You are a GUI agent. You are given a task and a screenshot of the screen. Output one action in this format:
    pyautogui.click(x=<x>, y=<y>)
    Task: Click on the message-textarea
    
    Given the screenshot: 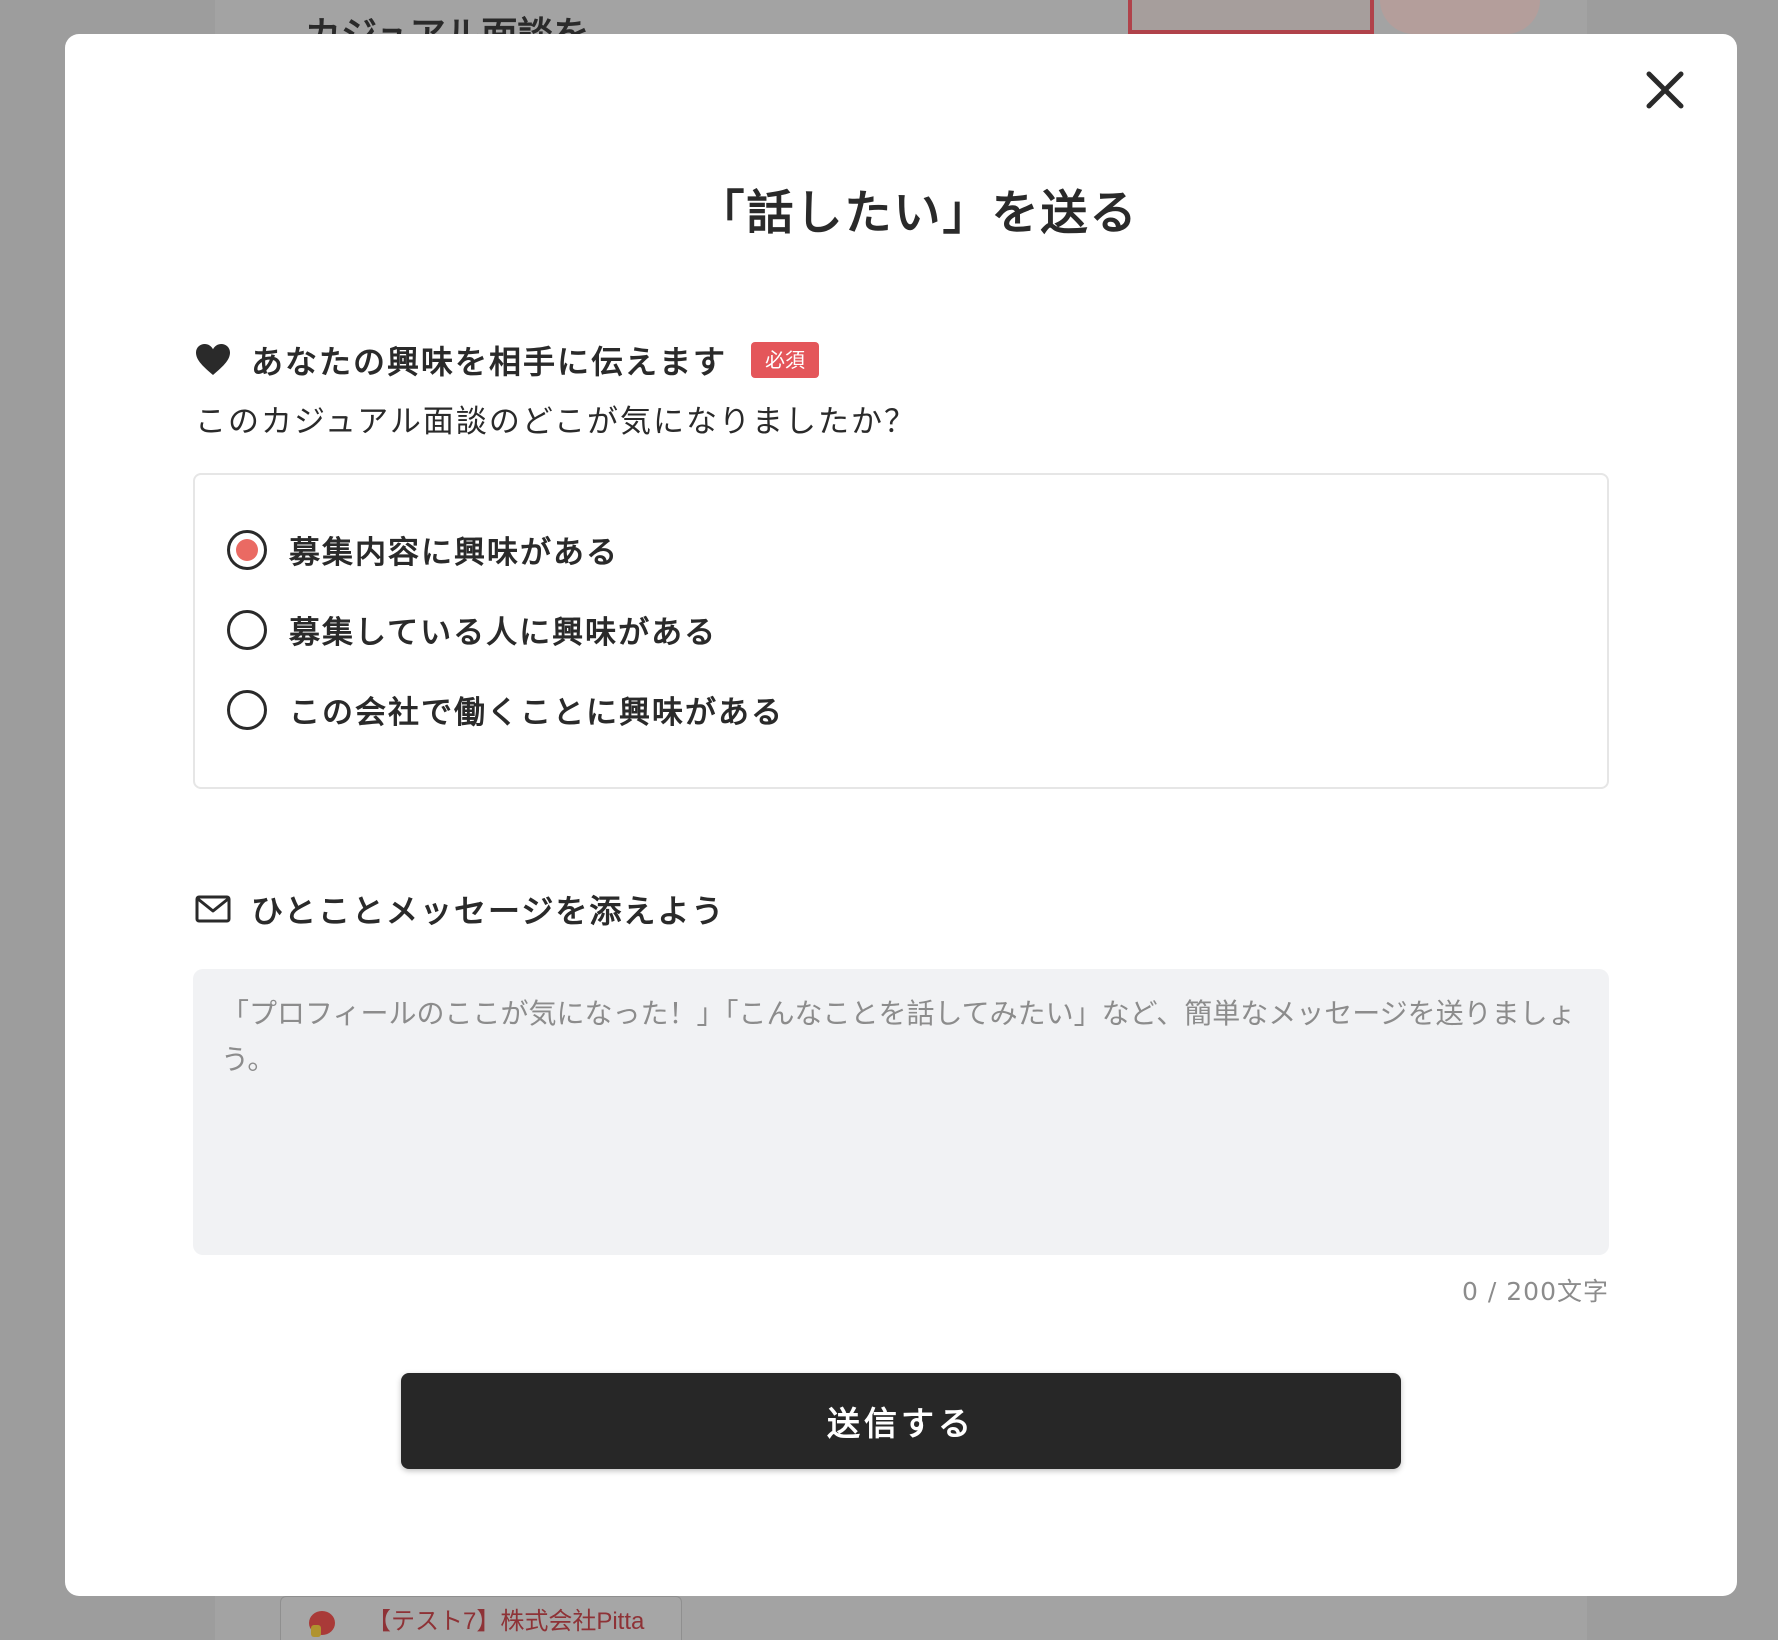 What is the action you would take?
    pyautogui.click(x=901, y=1112)
    